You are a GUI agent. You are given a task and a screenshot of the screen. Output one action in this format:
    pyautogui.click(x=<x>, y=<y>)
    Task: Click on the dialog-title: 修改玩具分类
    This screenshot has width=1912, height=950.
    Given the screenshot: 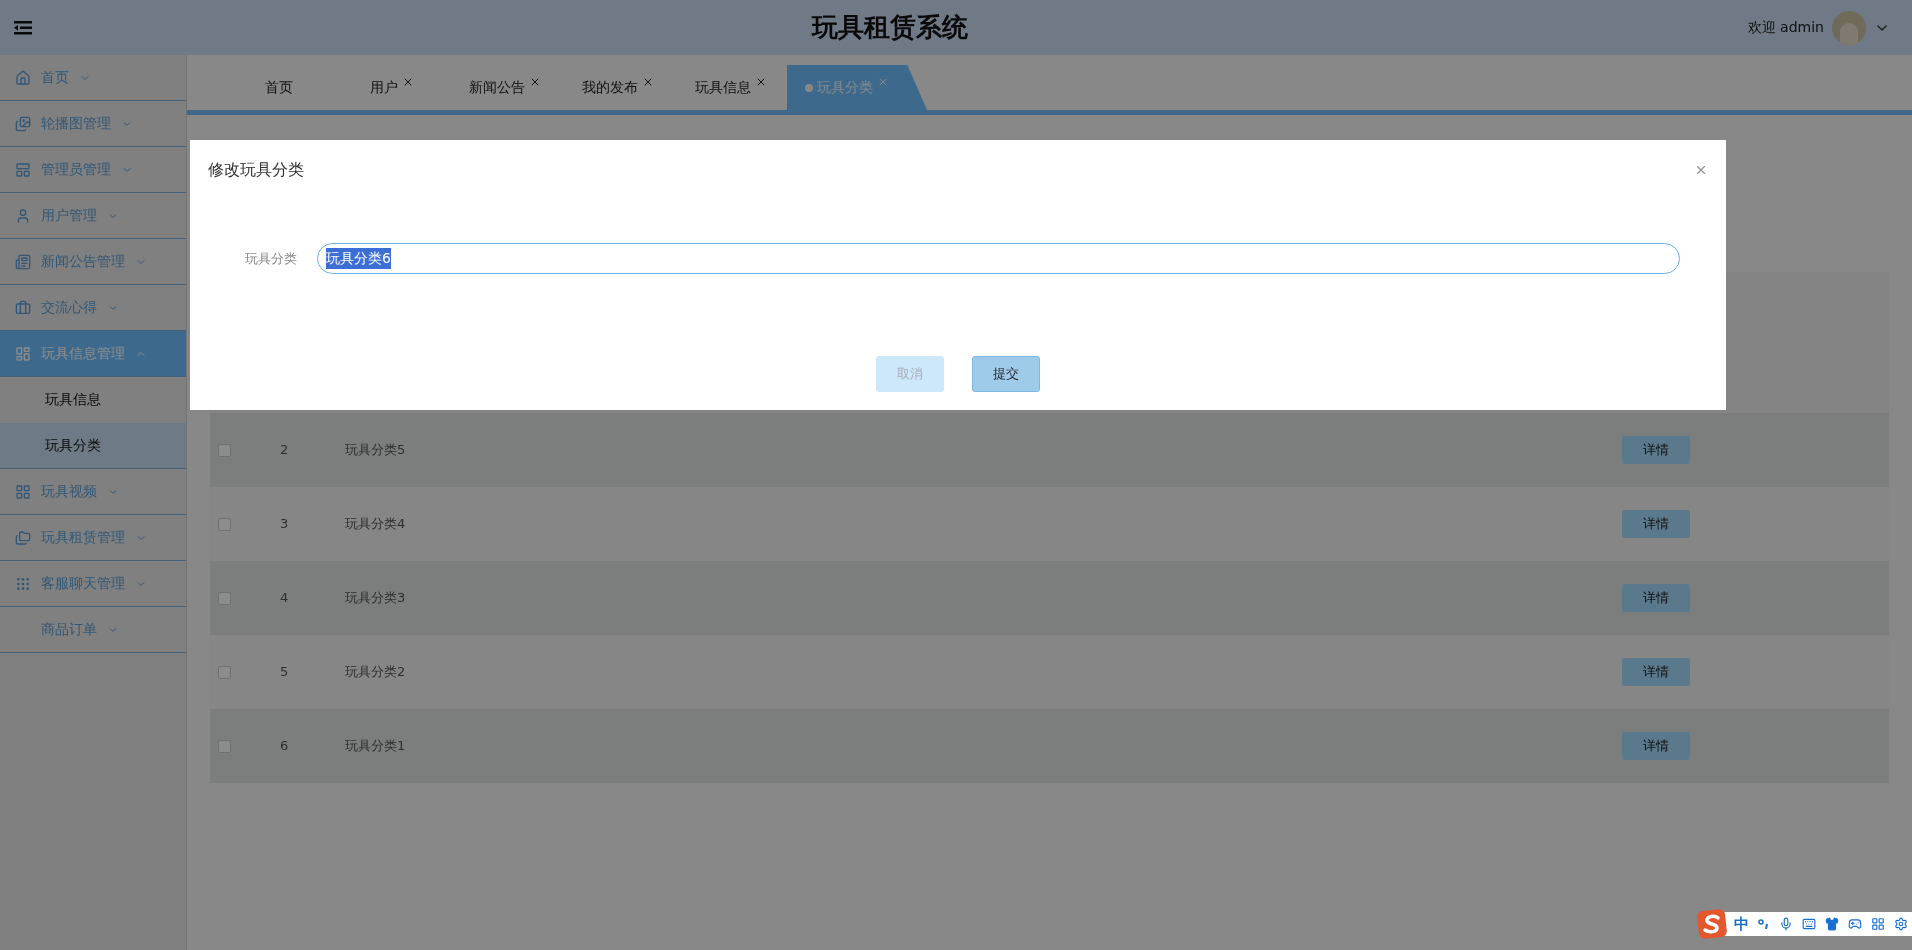 What is the action you would take?
    pyautogui.click(x=256, y=170)
    